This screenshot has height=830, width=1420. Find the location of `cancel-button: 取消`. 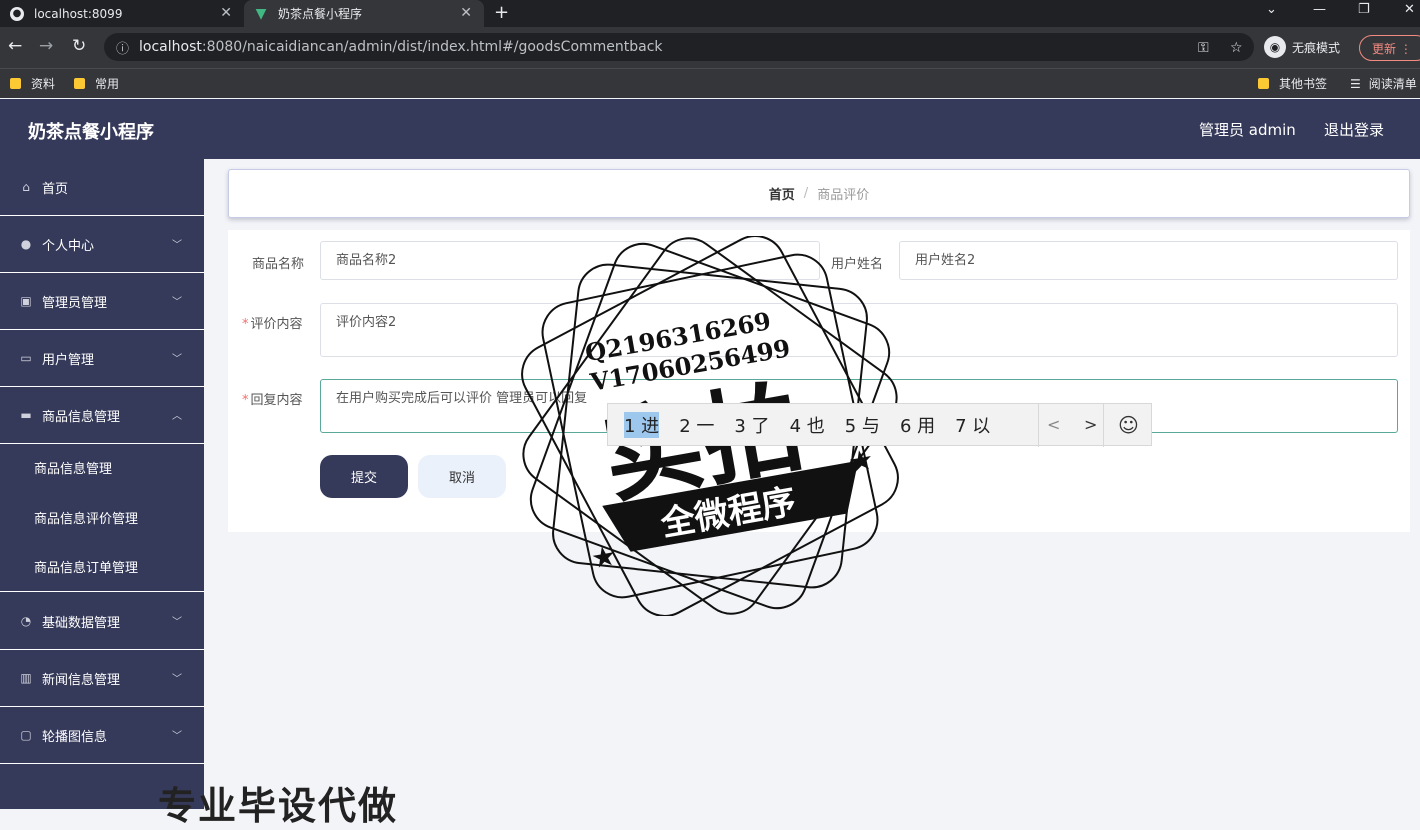

cancel-button: 取消 is located at coordinates (462, 476).